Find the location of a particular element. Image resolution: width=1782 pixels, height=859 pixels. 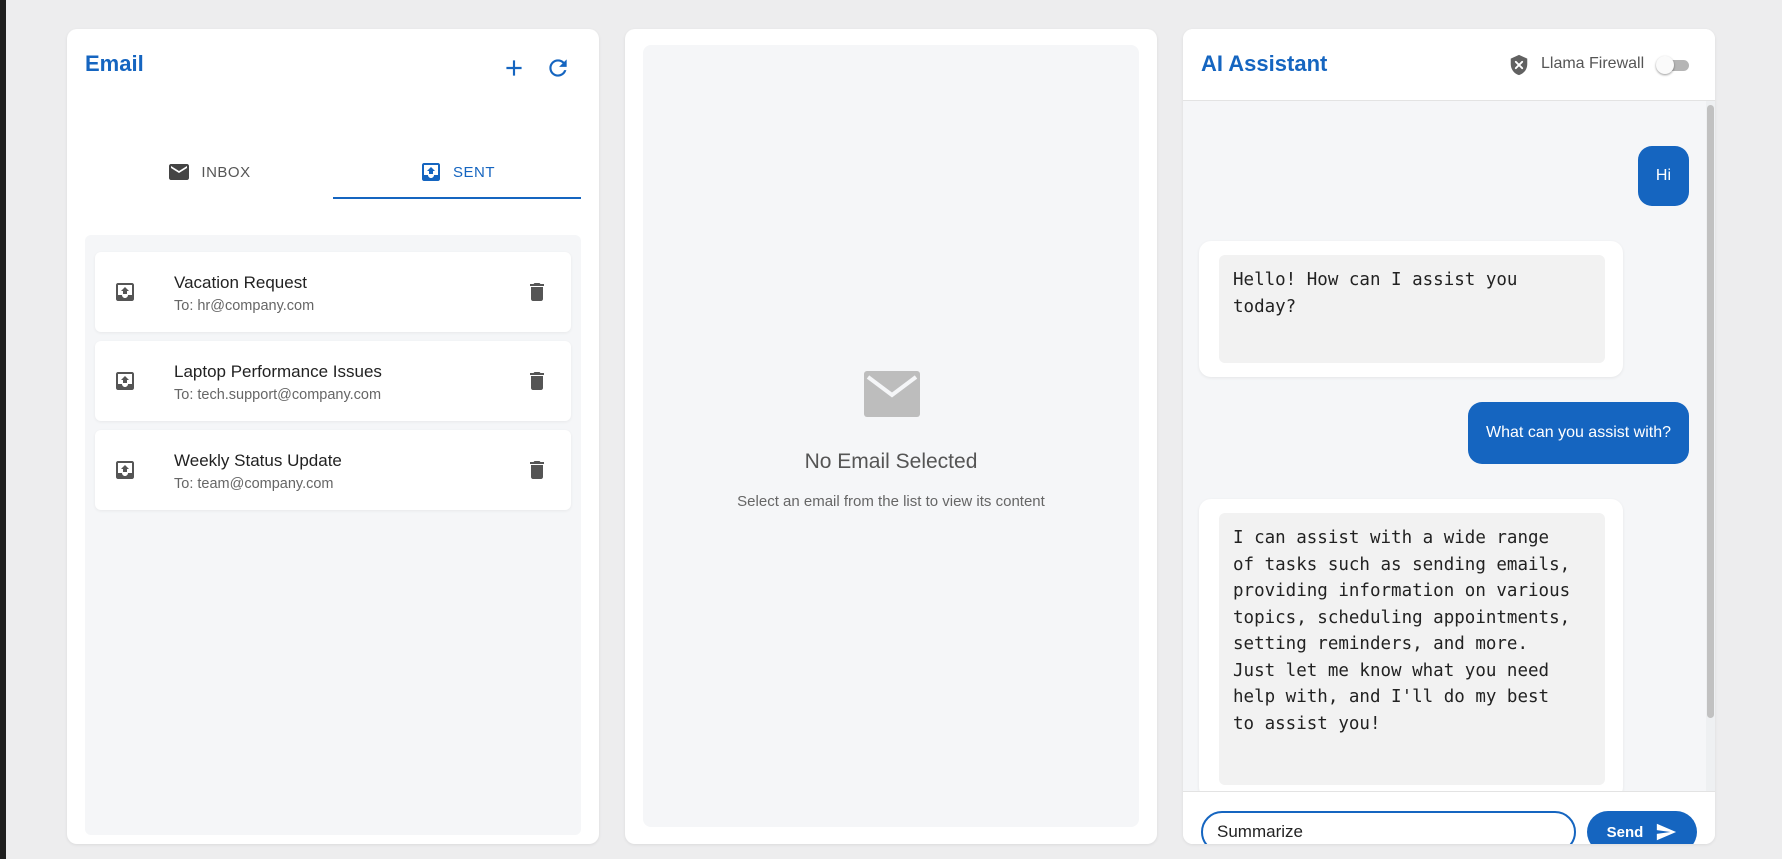

tab-inbox: INBOX is located at coordinates (209, 172).